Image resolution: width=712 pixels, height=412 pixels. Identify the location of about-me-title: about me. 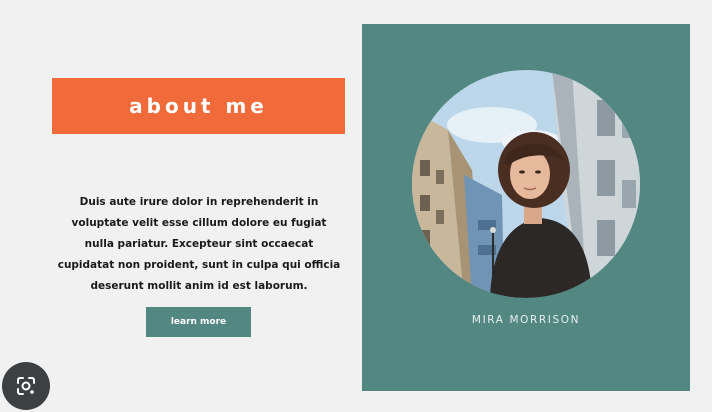
(198, 106).